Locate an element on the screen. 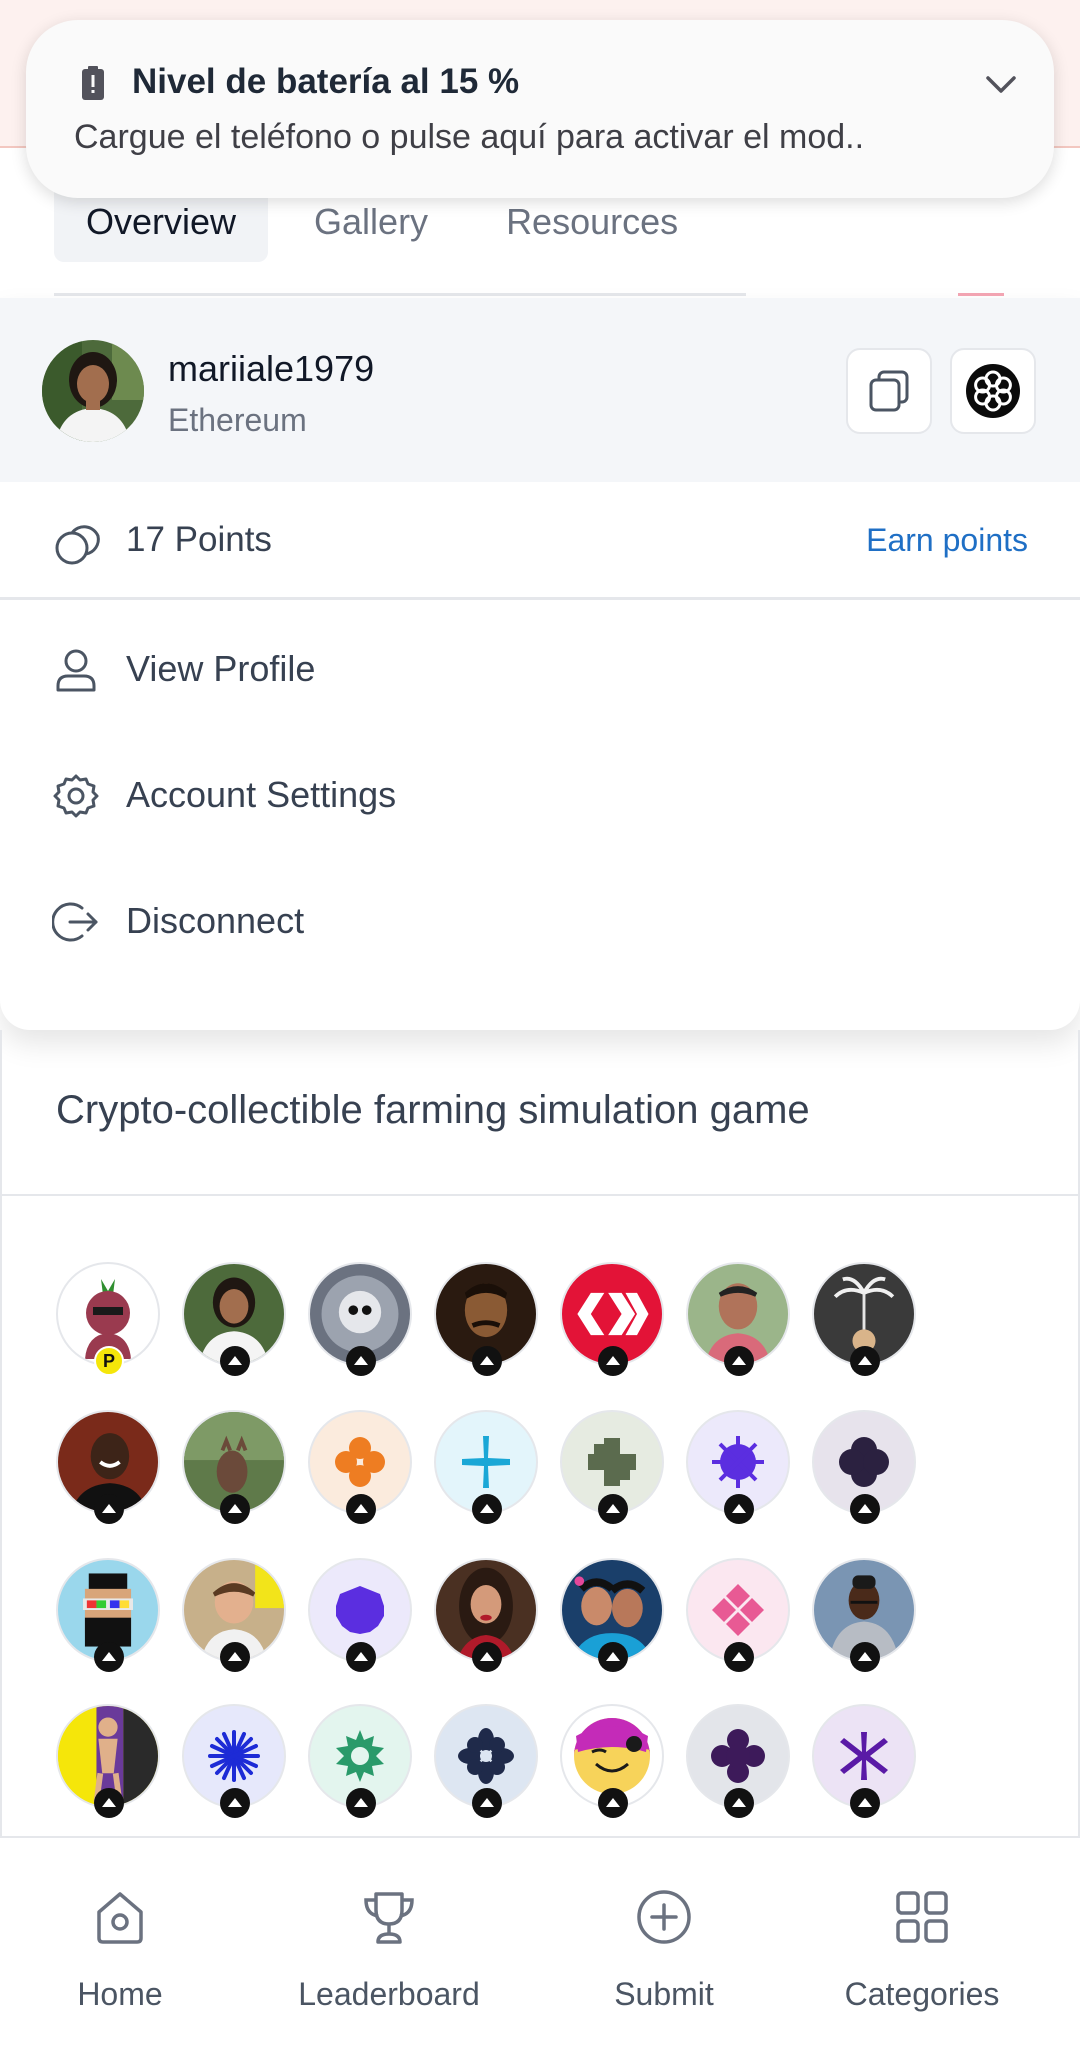 Image resolution: width=1080 pixels, height=2047 pixels. nav-label-submit: Submit is located at coordinates (664, 1994).